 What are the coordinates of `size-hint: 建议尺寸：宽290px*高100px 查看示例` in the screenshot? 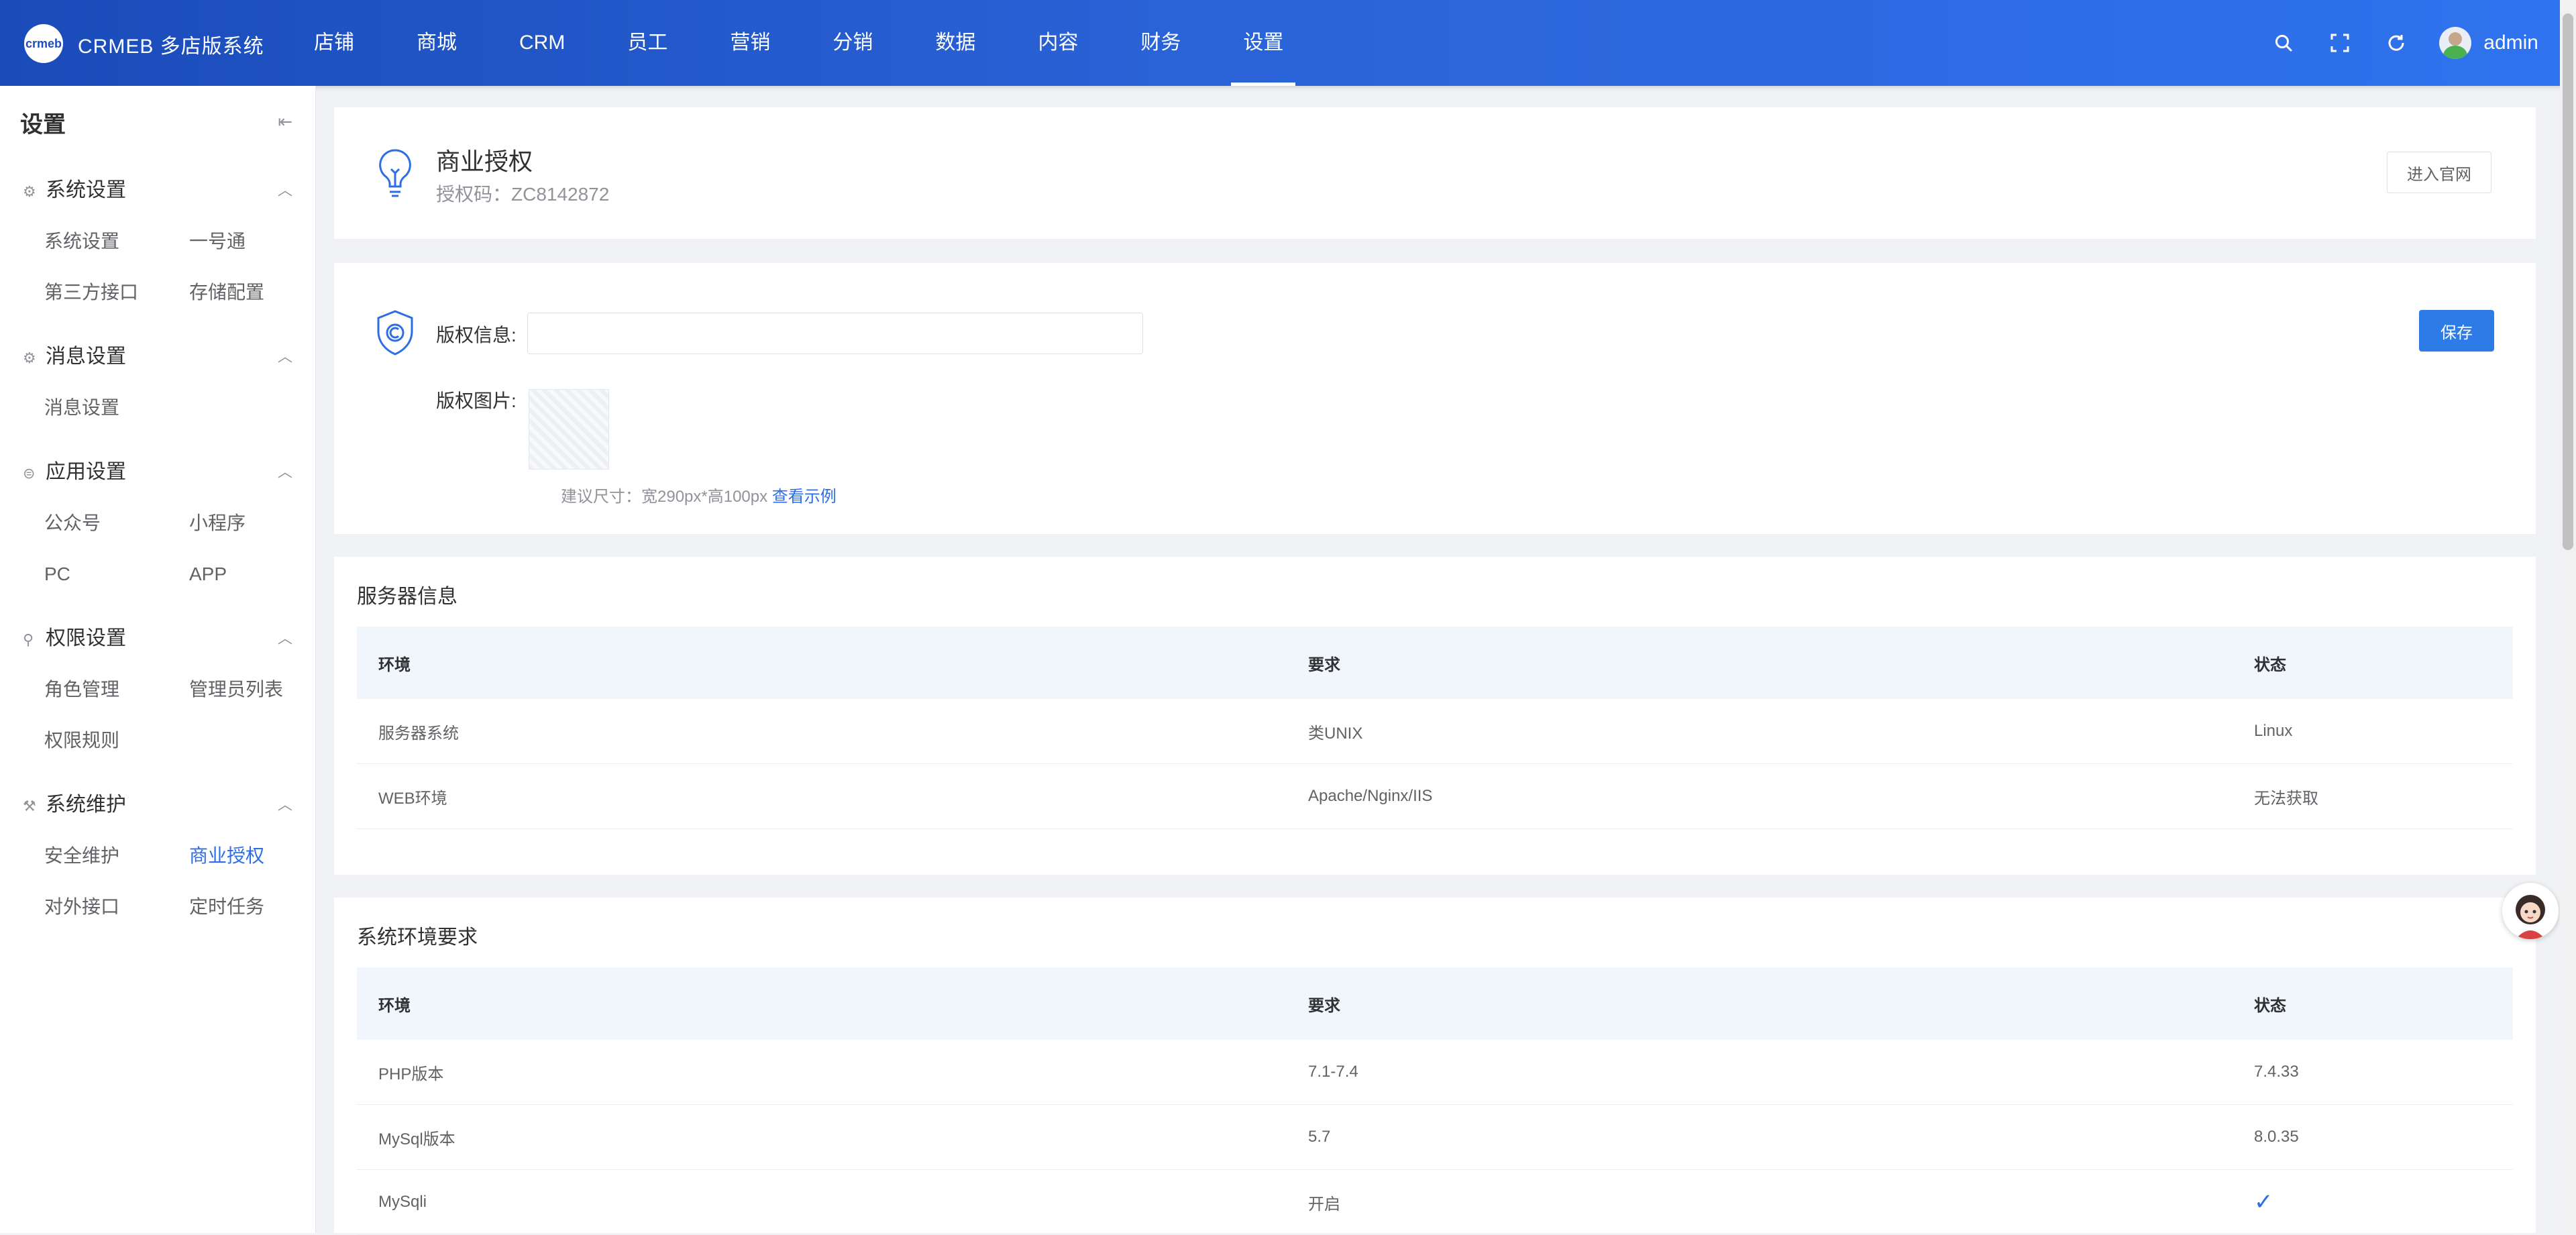 It's located at (699, 497).